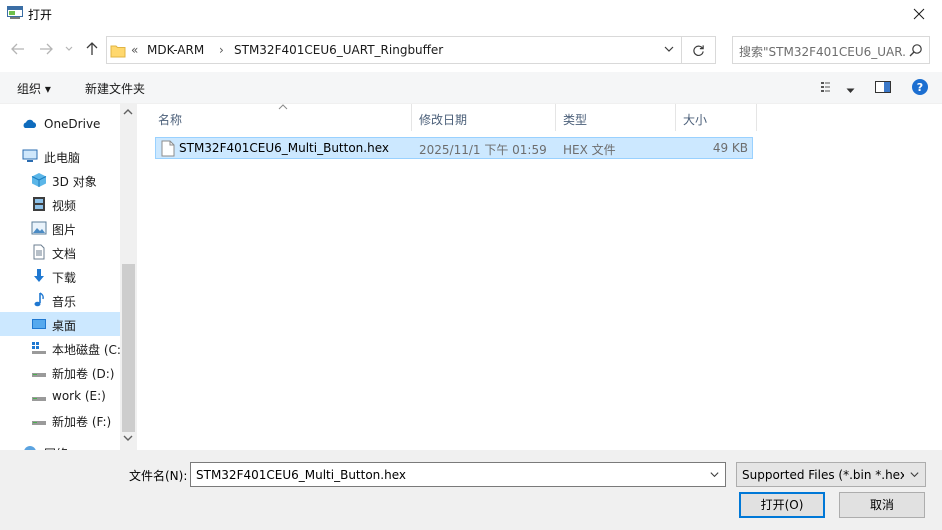 The width and height of the screenshot is (942, 530). Describe the element at coordinates (283, 107) in the screenshot. I see `sort-ascending-icon` at that location.